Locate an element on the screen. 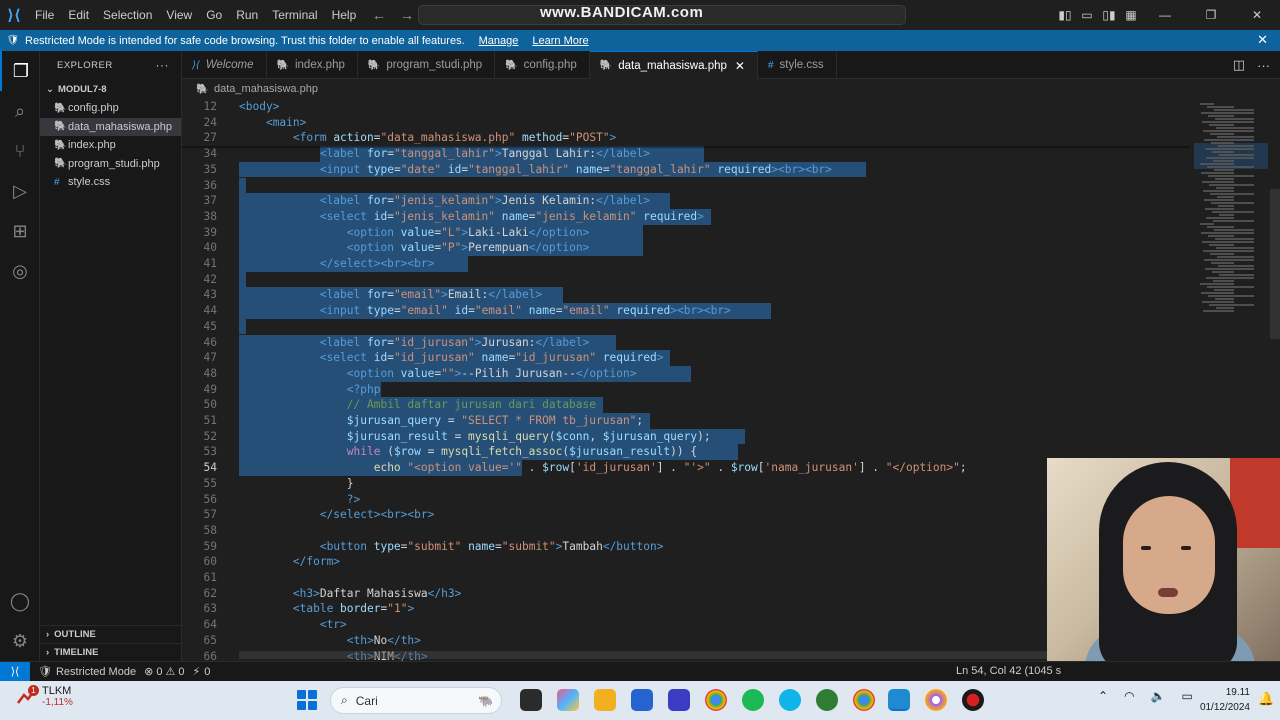 This screenshot has height=720, width=1280. file-explorer-icon is located at coordinates (605, 700).